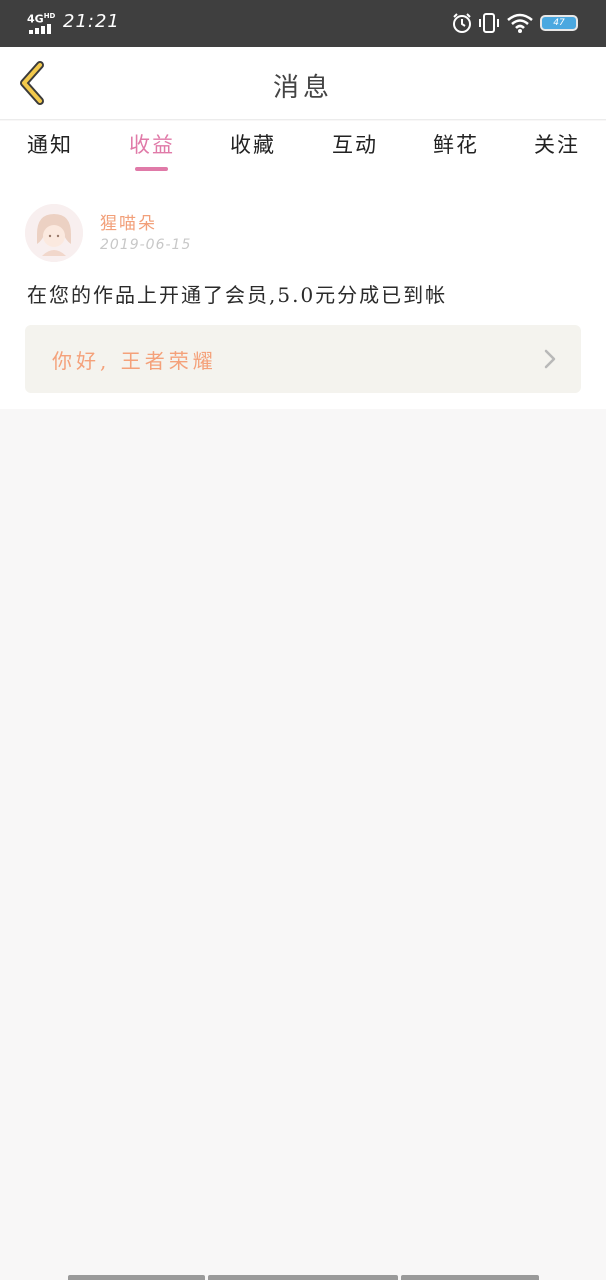 Image resolution: width=606 pixels, height=1280 pixels. I want to click on tab-flowers: 鲜花, so click(456, 151).